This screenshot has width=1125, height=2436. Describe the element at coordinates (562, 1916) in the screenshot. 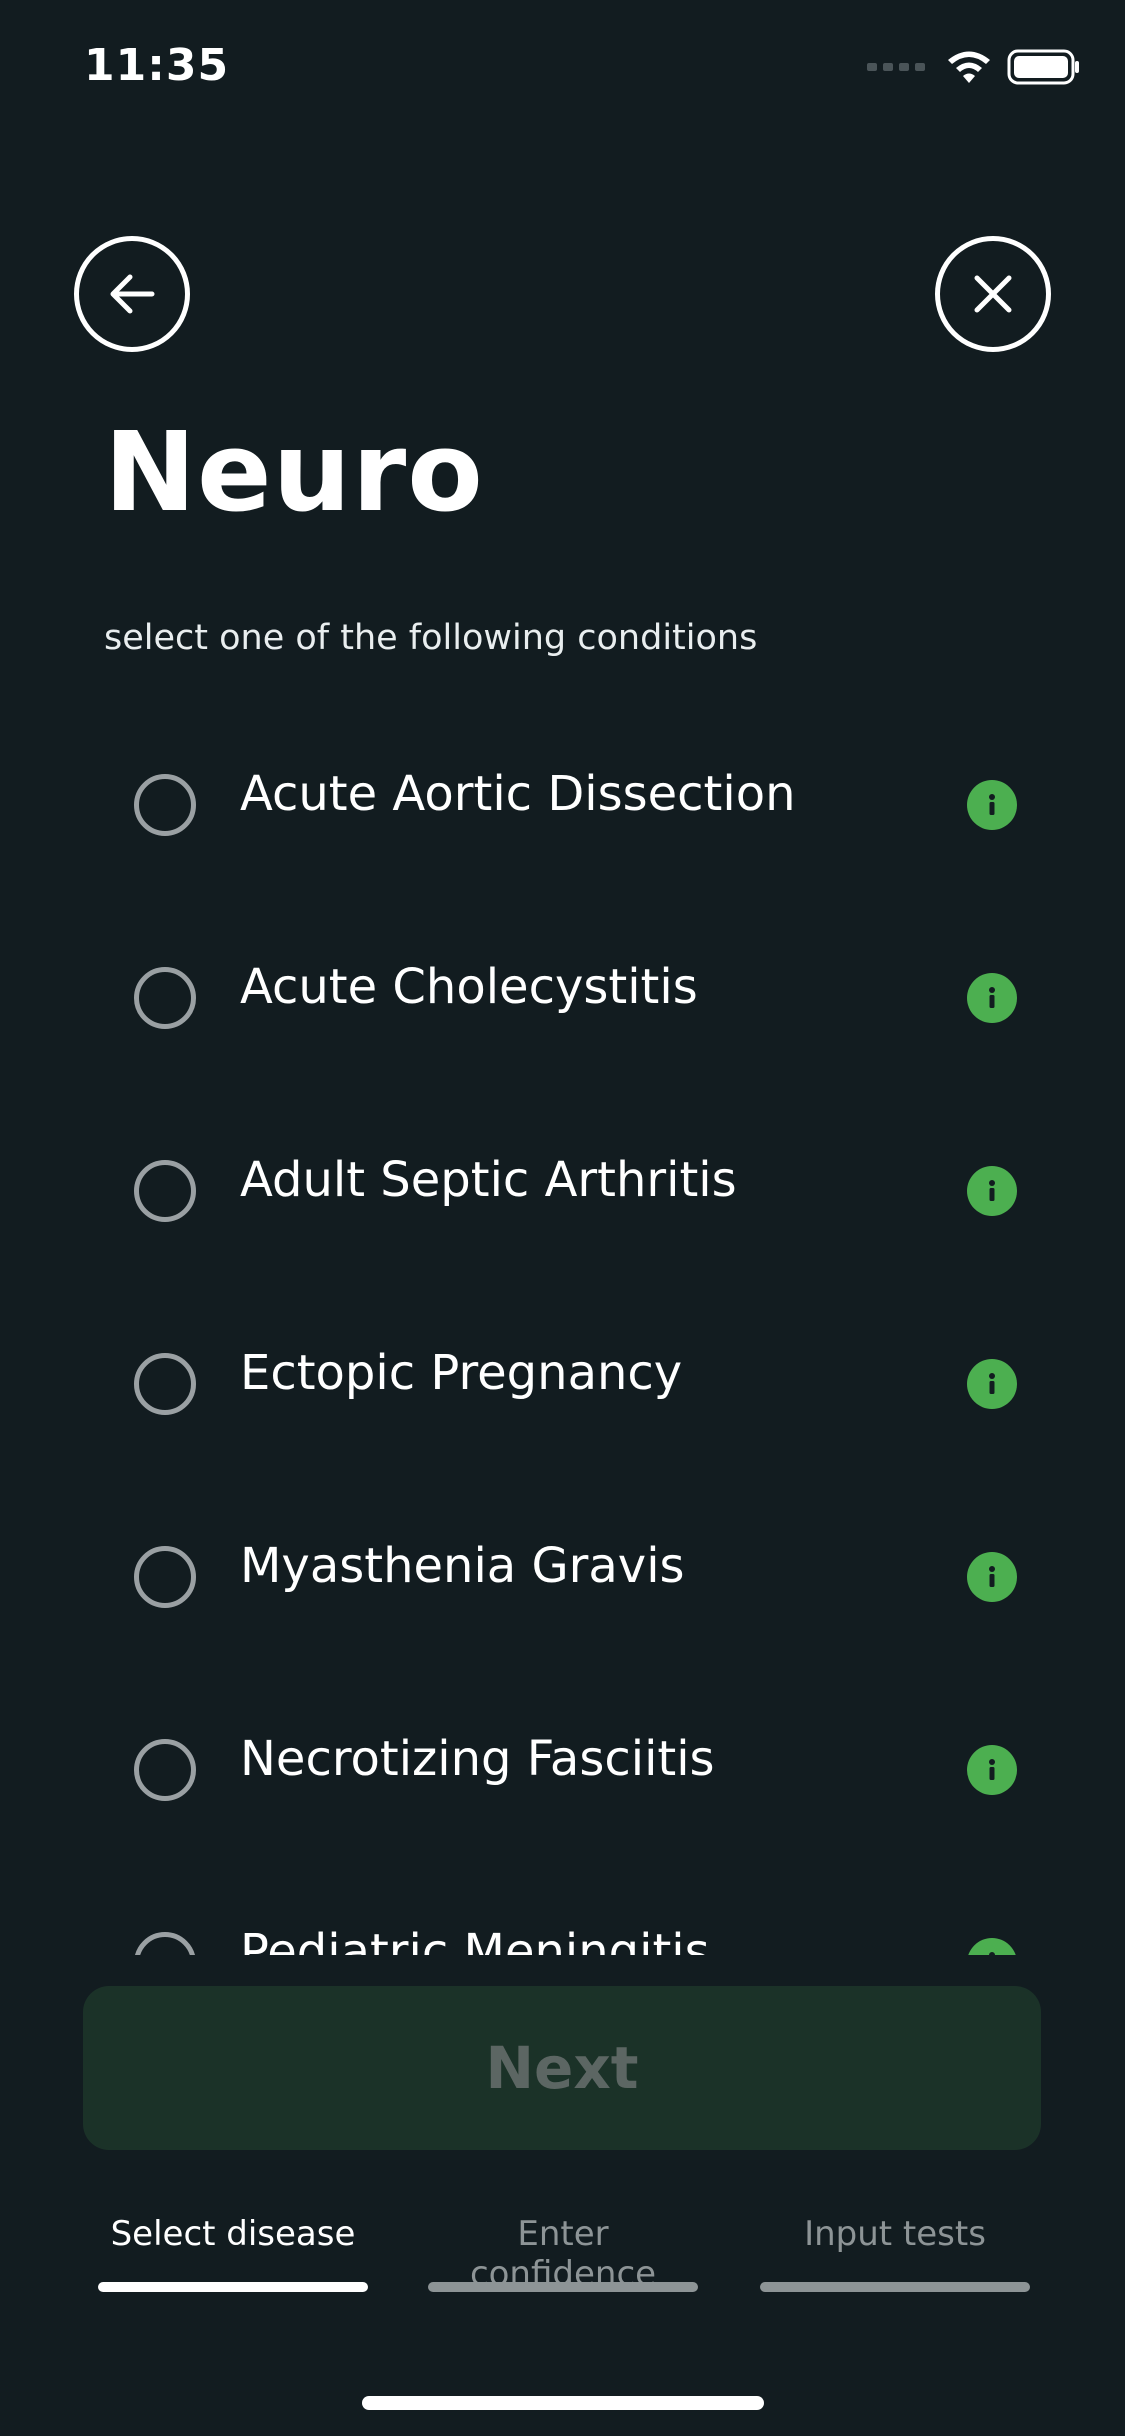

I see `list-item: Pediatric Meningitis` at that location.